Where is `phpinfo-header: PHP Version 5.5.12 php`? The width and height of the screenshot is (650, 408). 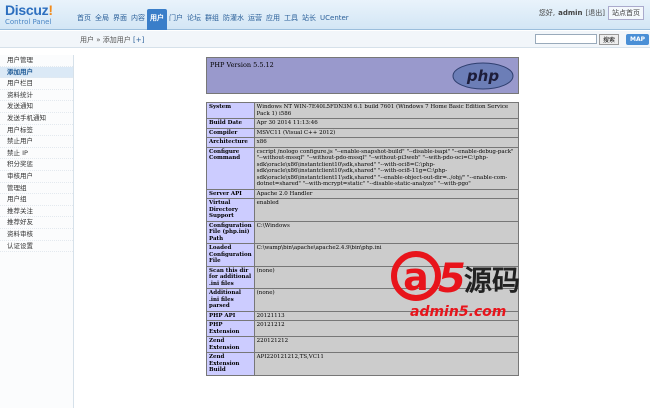 phpinfo-header: PHP Version 5.5.12 php is located at coordinates (362, 75).